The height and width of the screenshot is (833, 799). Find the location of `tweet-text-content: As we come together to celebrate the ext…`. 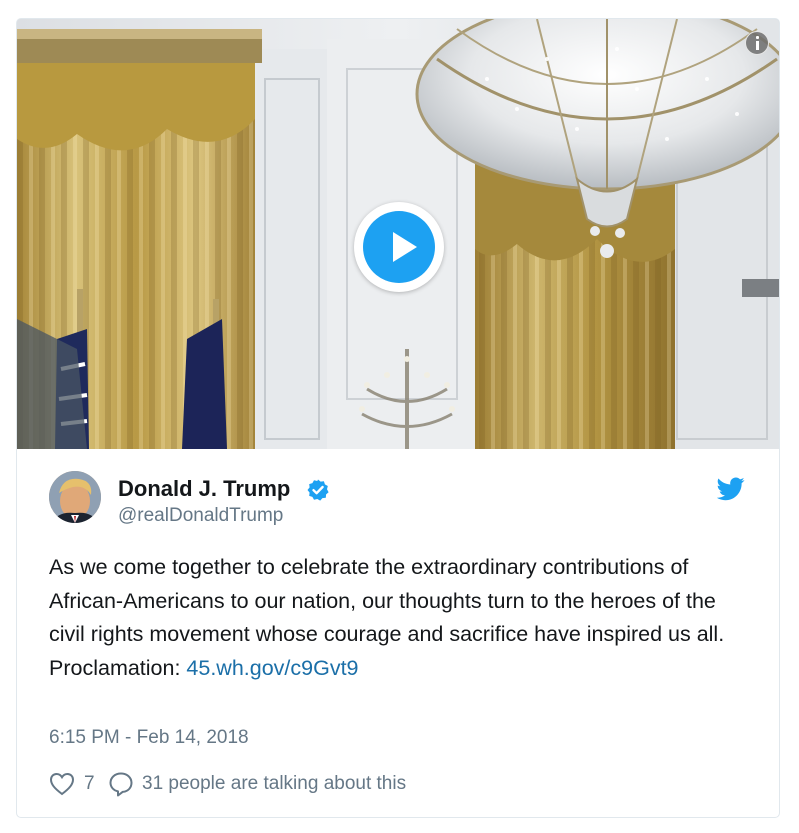

tweet-text-content: As we come together to celebrate the ext… is located at coordinates (387, 617).